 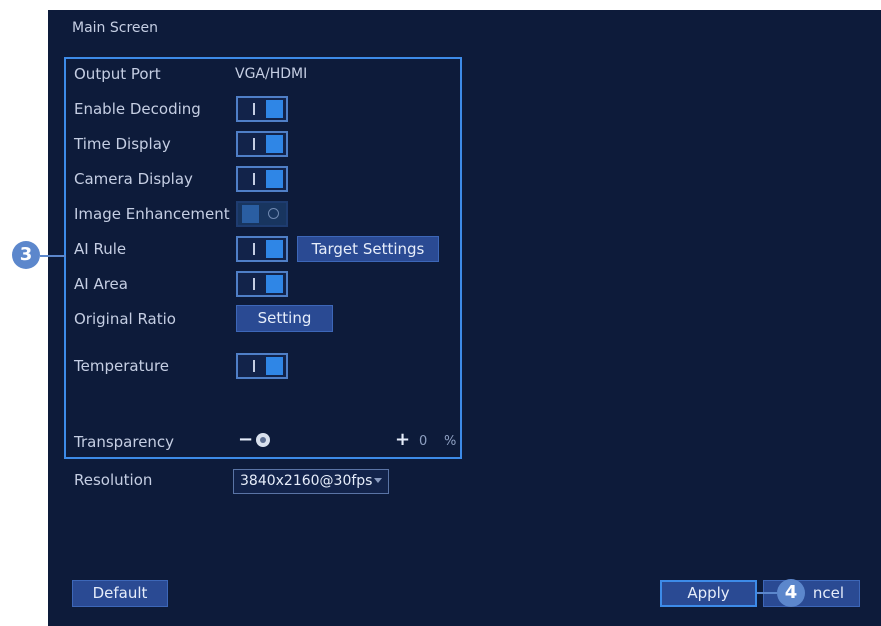 What do you see at coordinates (122, 144) in the screenshot?
I see `time-display-label: Time Display` at bounding box center [122, 144].